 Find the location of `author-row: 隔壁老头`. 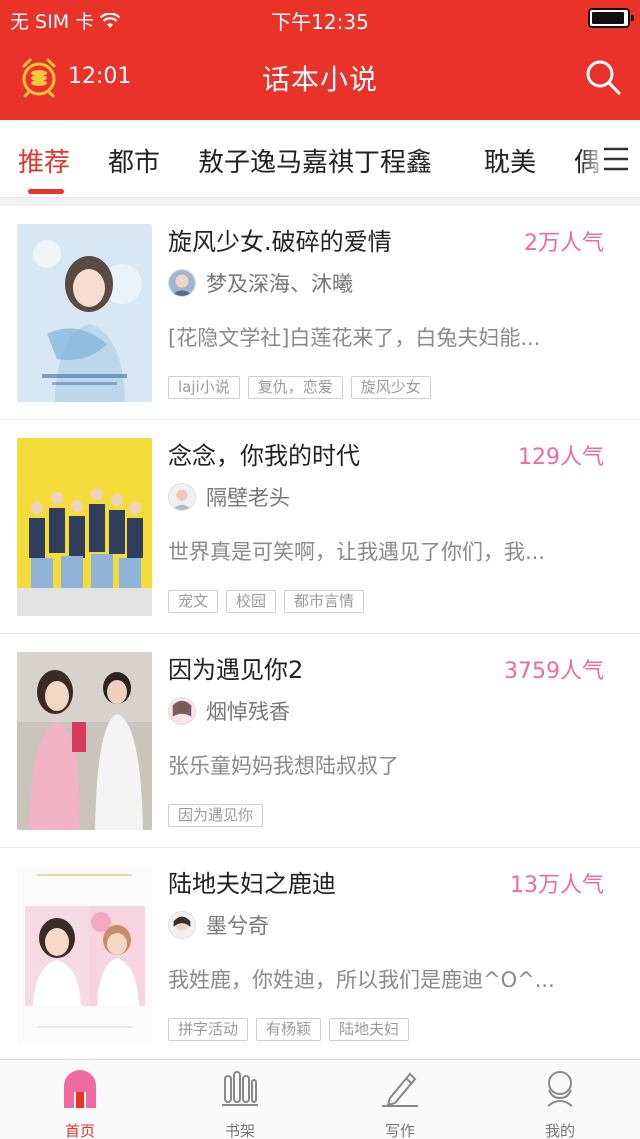

author-row: 隔壁老头 is located at coordinates (229, 497).